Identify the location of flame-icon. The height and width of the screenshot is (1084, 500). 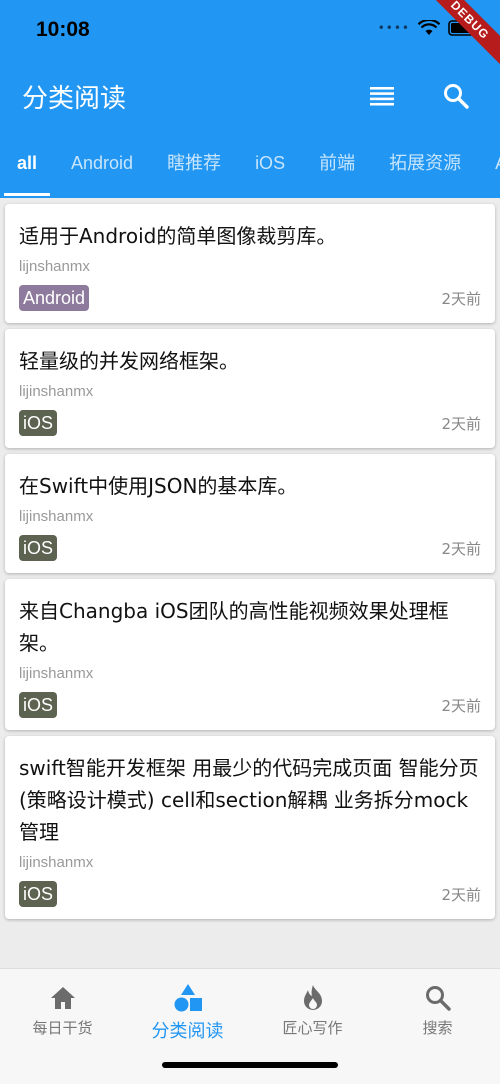
(312, 997).